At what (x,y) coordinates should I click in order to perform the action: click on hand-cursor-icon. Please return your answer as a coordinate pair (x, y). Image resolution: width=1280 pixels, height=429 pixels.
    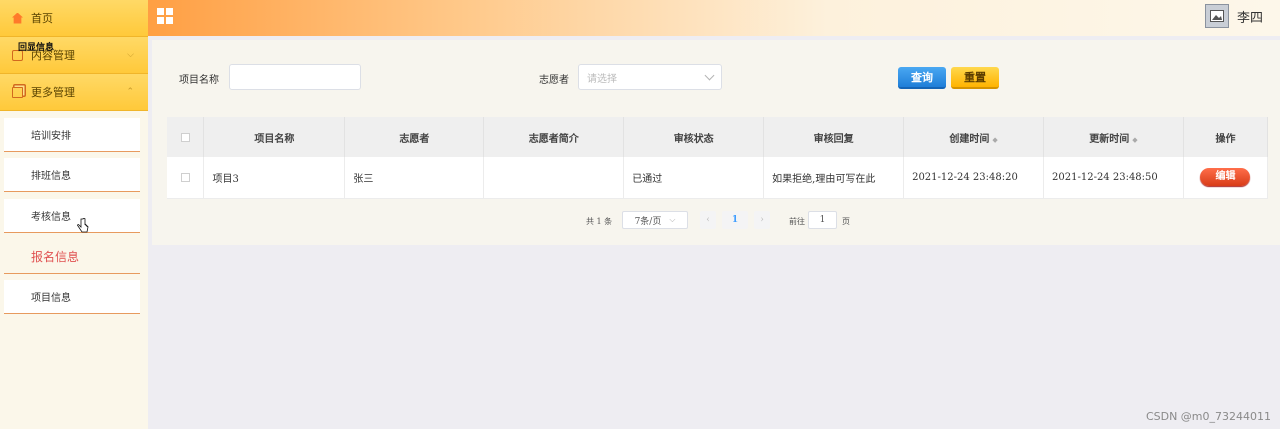
    Looking at the image, I should click on (83, 225).